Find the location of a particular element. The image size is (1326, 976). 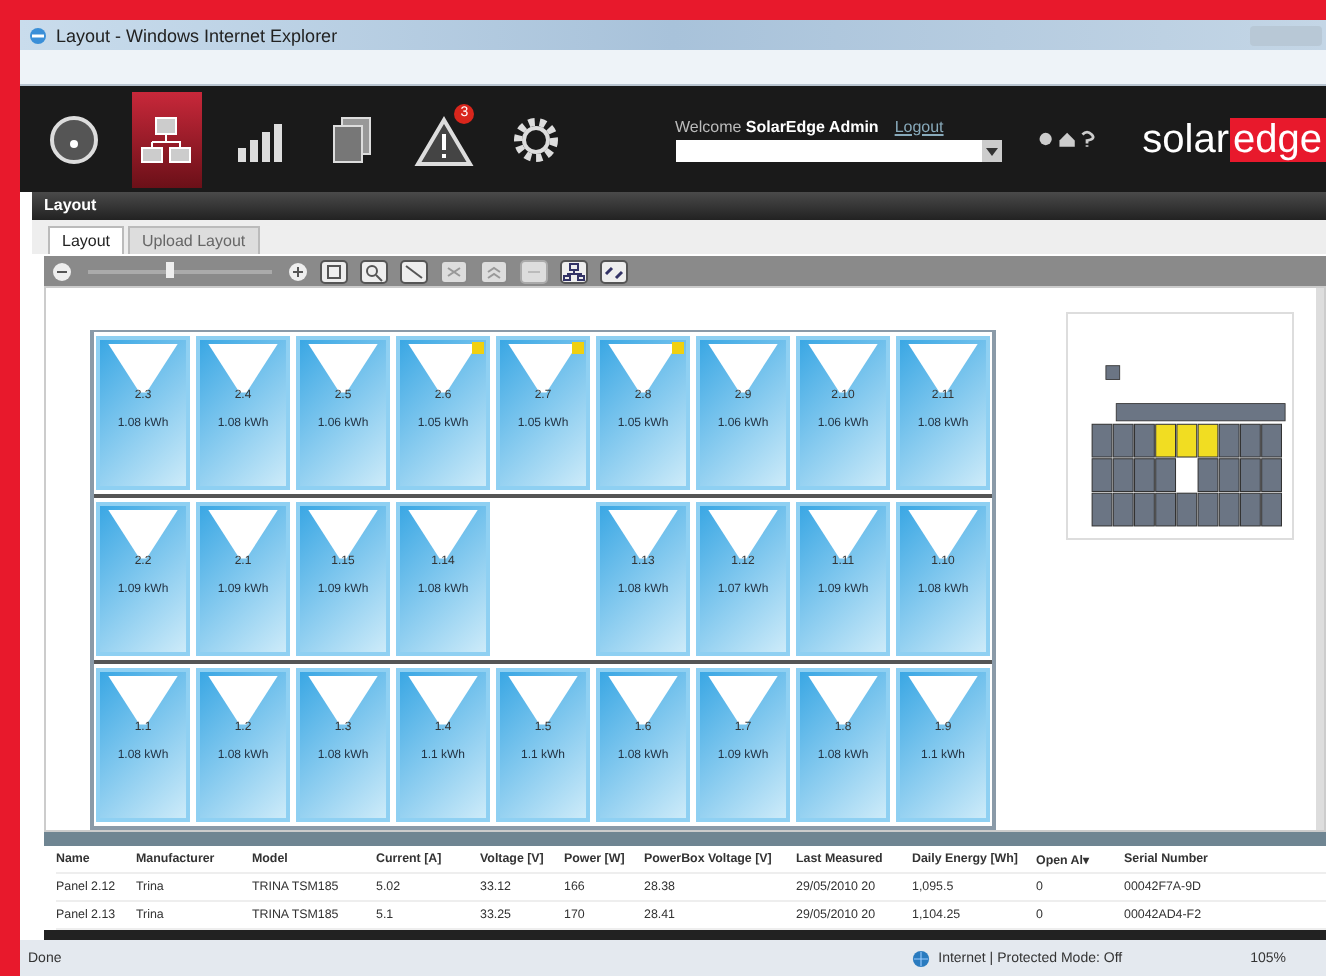

welcome-text: Welcome SolarEdge Admin is located at coordinates (777, 126).